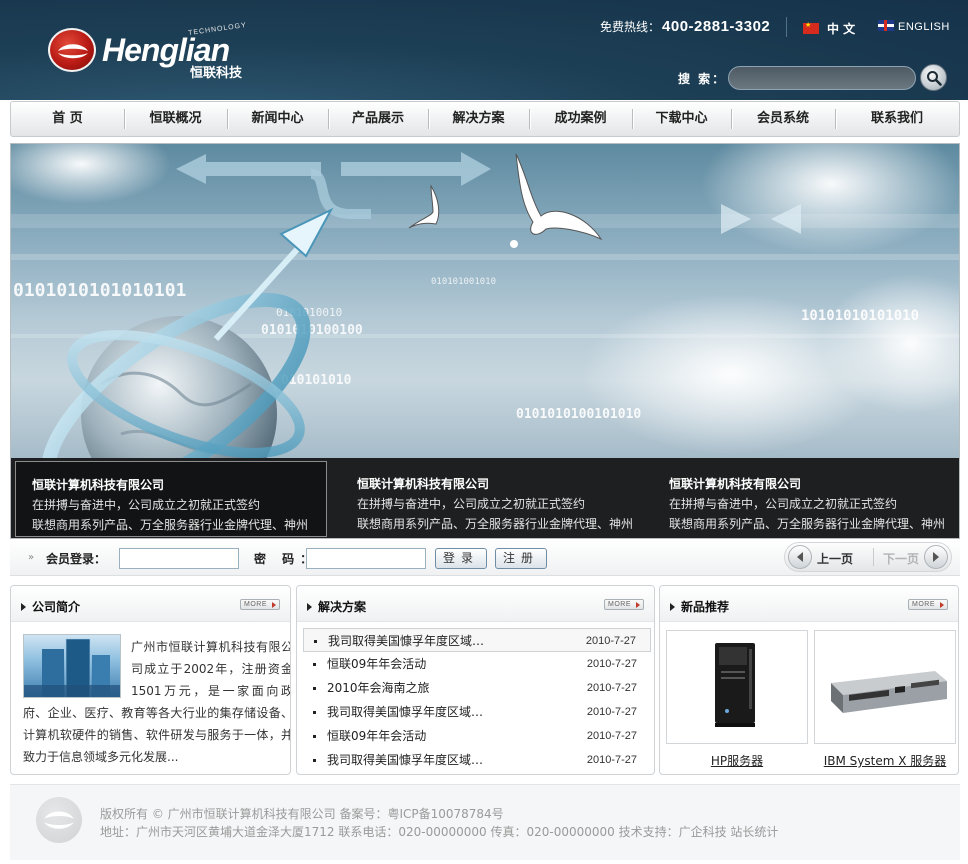 The image size is (968, 864). Describe the element at coordinates (67, 119) in the screenshot. I see `nav-item-home: 首 页` at that location.